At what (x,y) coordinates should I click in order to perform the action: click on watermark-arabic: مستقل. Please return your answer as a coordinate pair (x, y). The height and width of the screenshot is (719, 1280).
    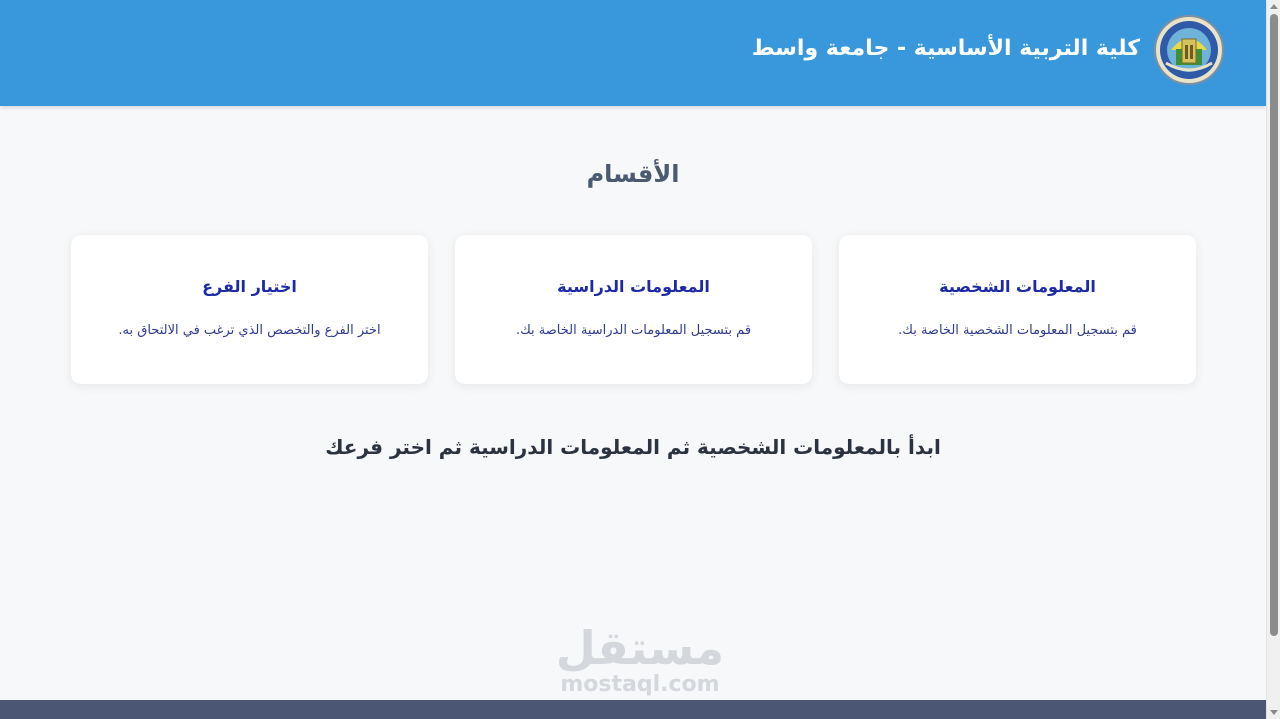
    Looking at the image, I should click on (640, 648).